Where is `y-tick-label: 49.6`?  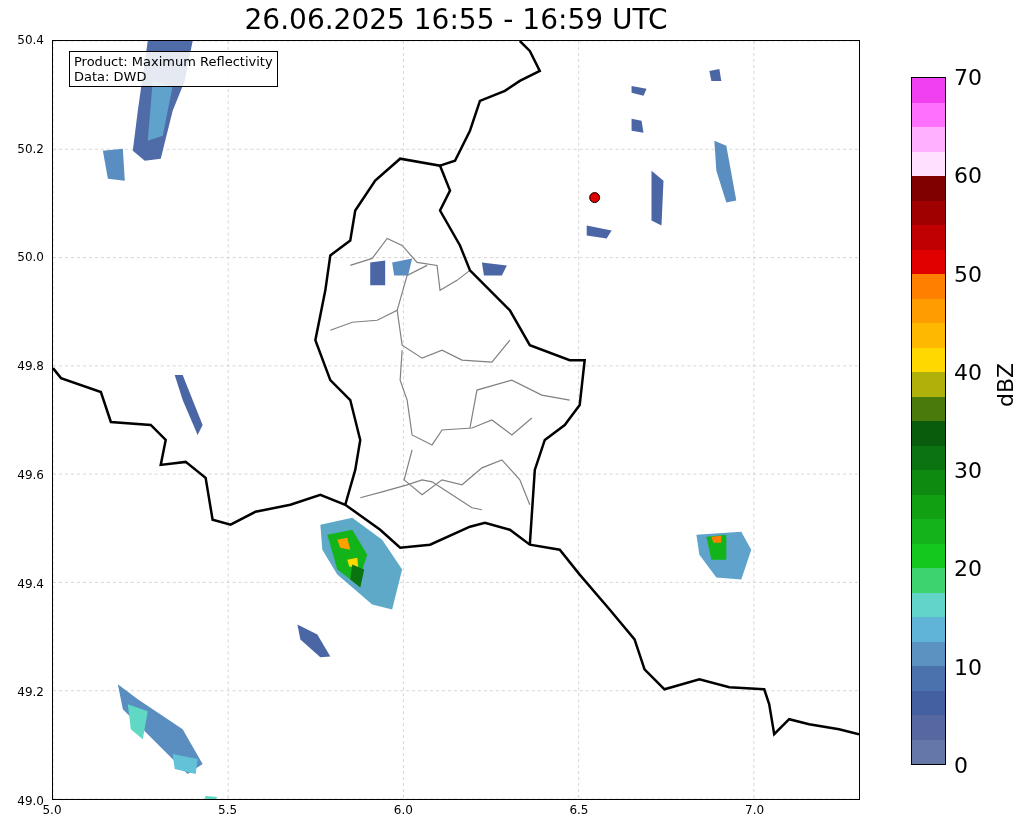 y-tick-label: 49.6 is located at coordinates (30, 474).